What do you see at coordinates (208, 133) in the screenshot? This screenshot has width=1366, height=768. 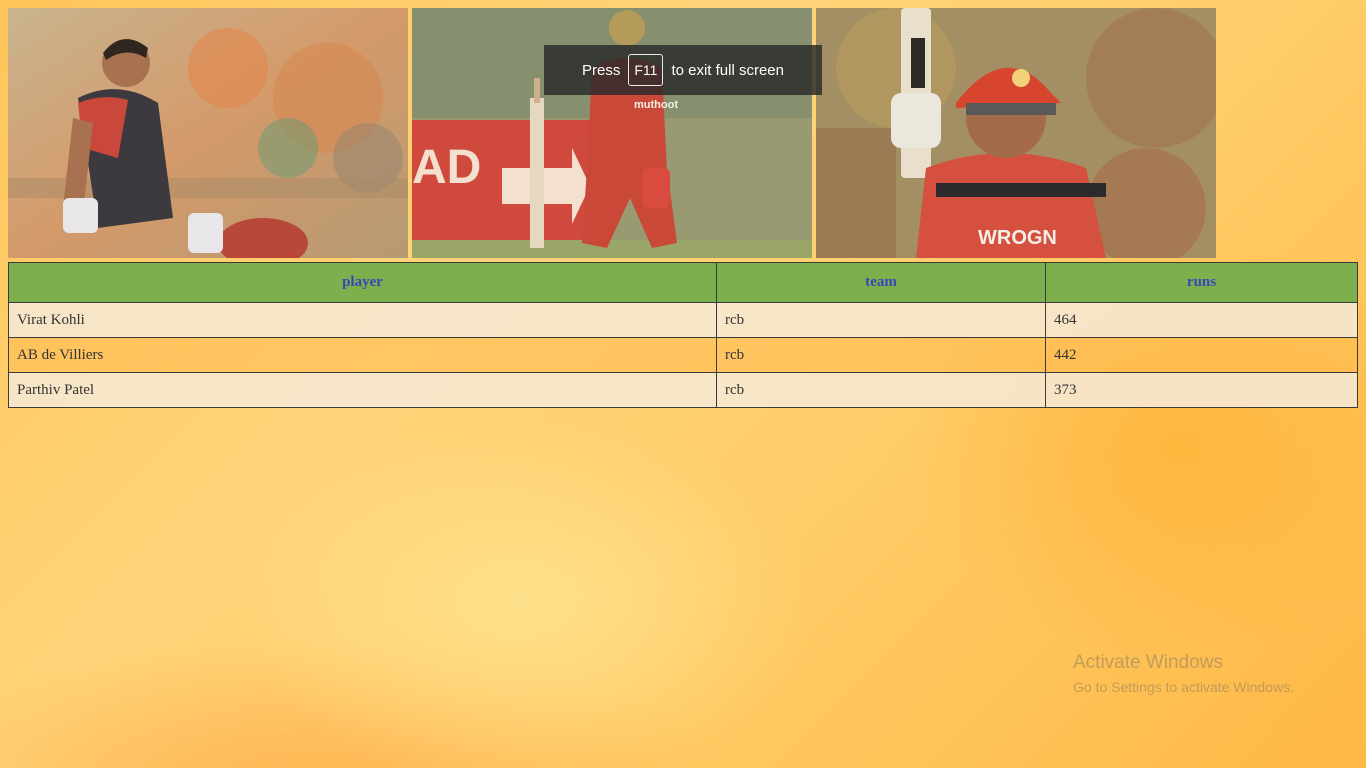 I see `player-celebration-photo` at bounding box center [208, 133].